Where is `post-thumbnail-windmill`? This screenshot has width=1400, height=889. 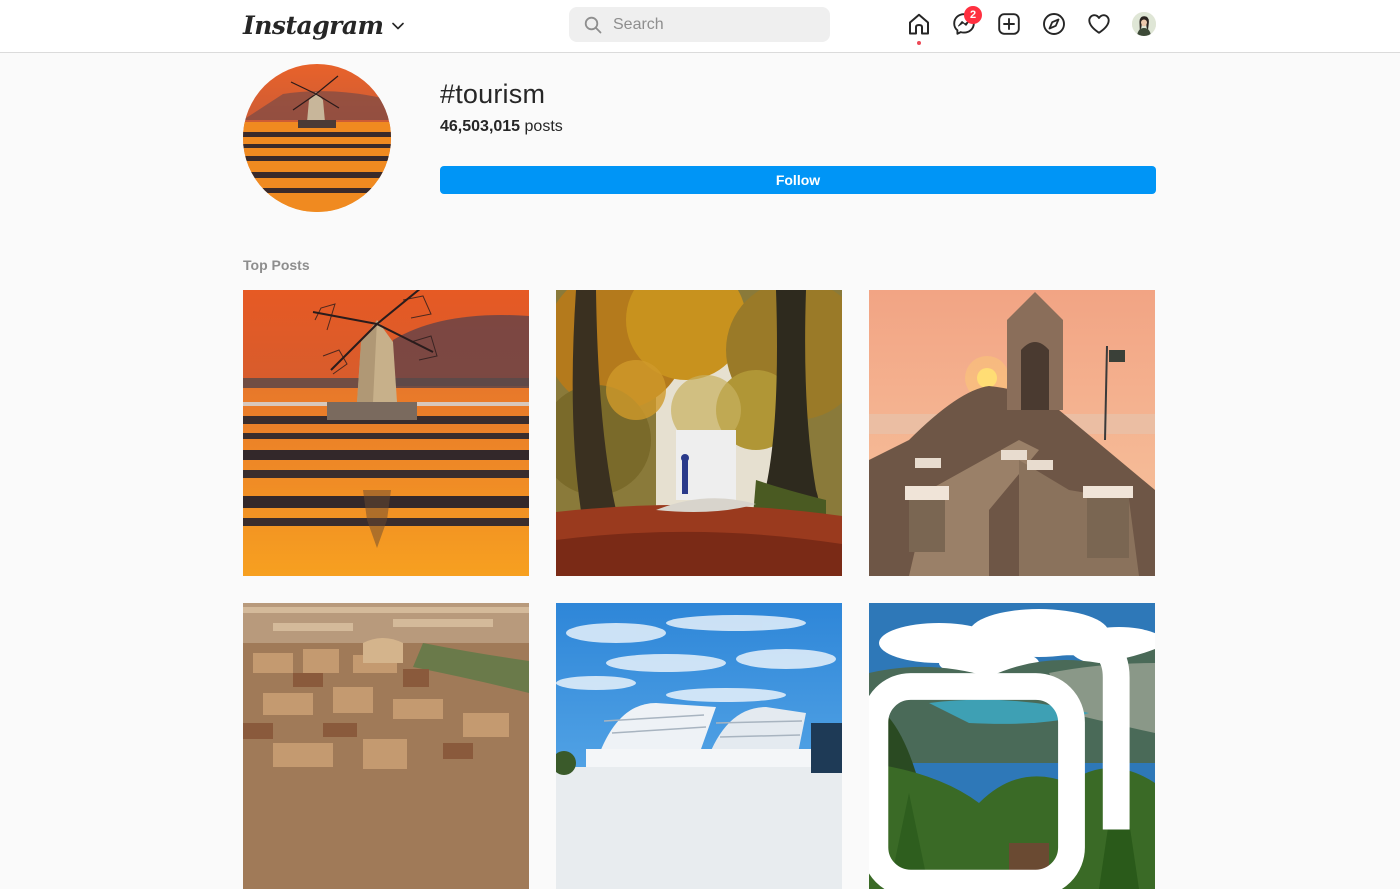 post-thumbnail-windmill is located at coordinates (386, 433).